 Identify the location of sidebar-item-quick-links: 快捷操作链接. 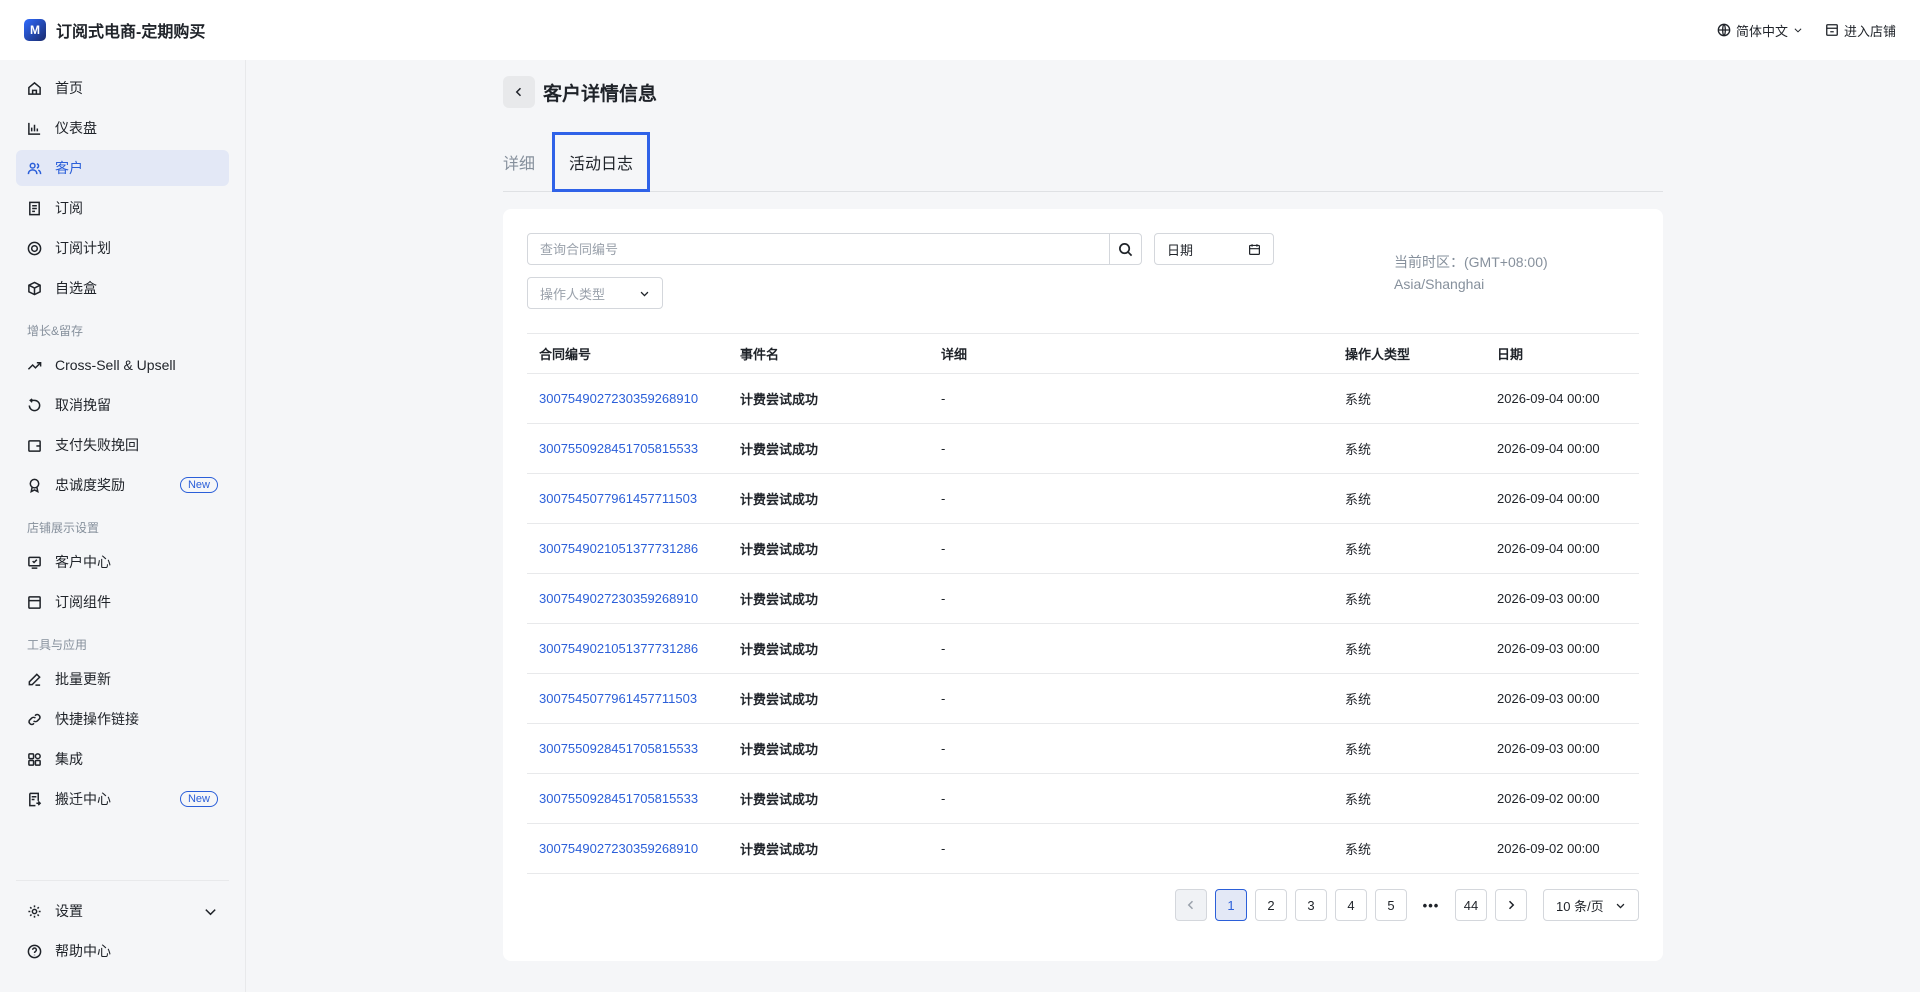
(122, 719).